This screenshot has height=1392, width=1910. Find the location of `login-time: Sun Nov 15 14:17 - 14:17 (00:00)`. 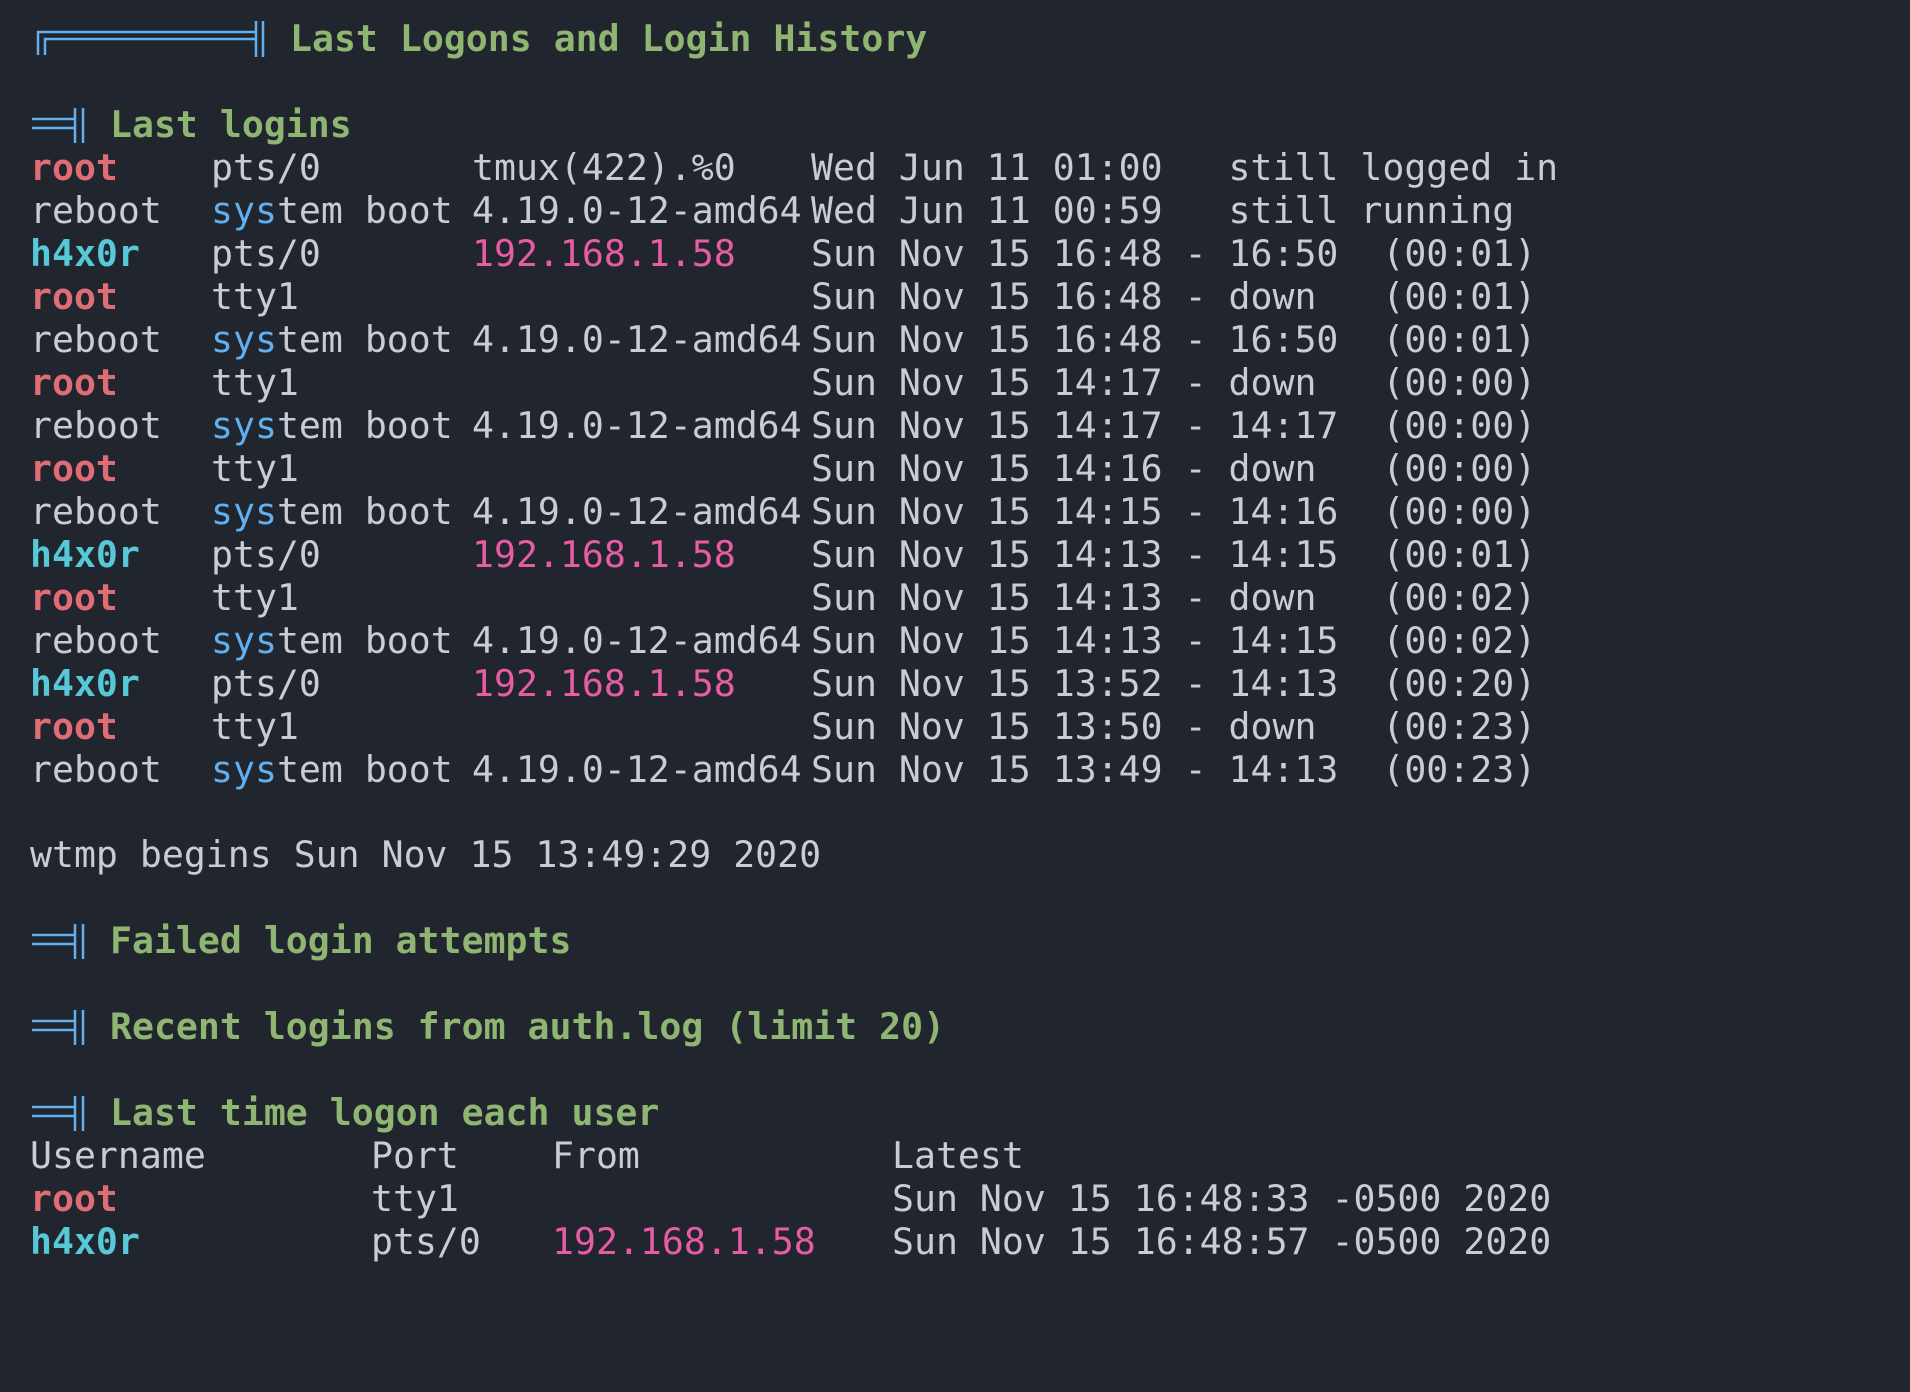

login-time: Sun Nov 15 14:17 - 14:17 (00:00) is located at coordinates (1174, 425).